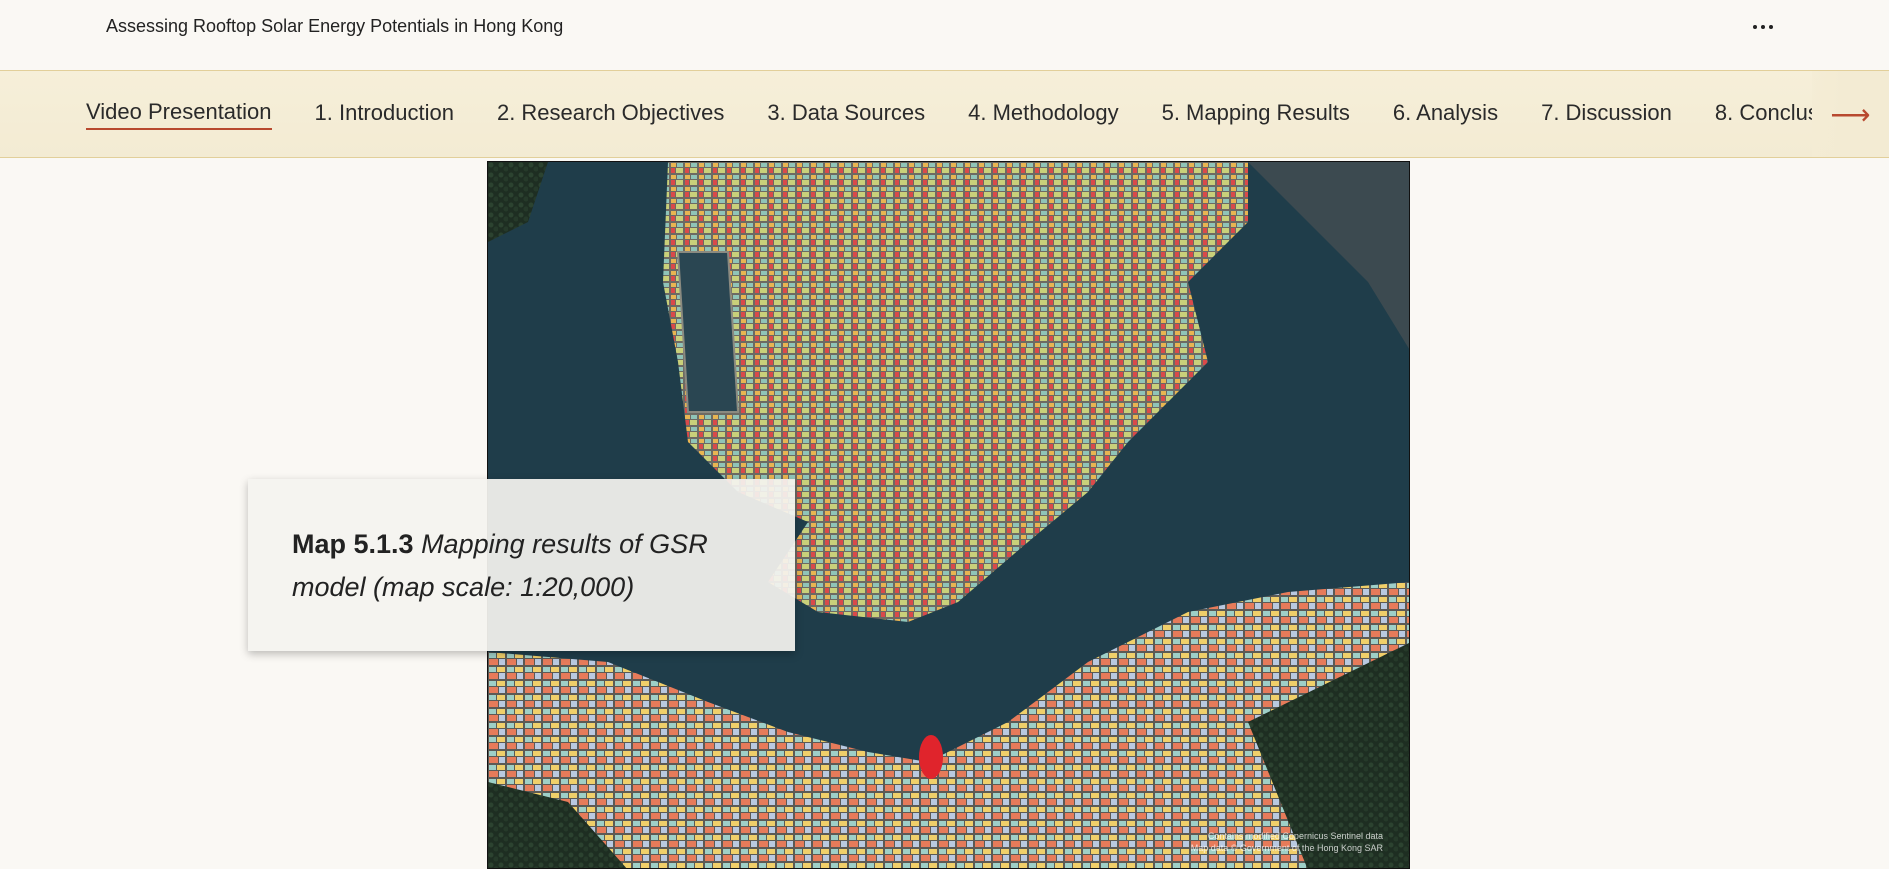  What do you see at coordinates (846, 114) in the screenshot?
I see `nav-item-data-sources: 3. Data Sources` at bounding box center [846, 114].